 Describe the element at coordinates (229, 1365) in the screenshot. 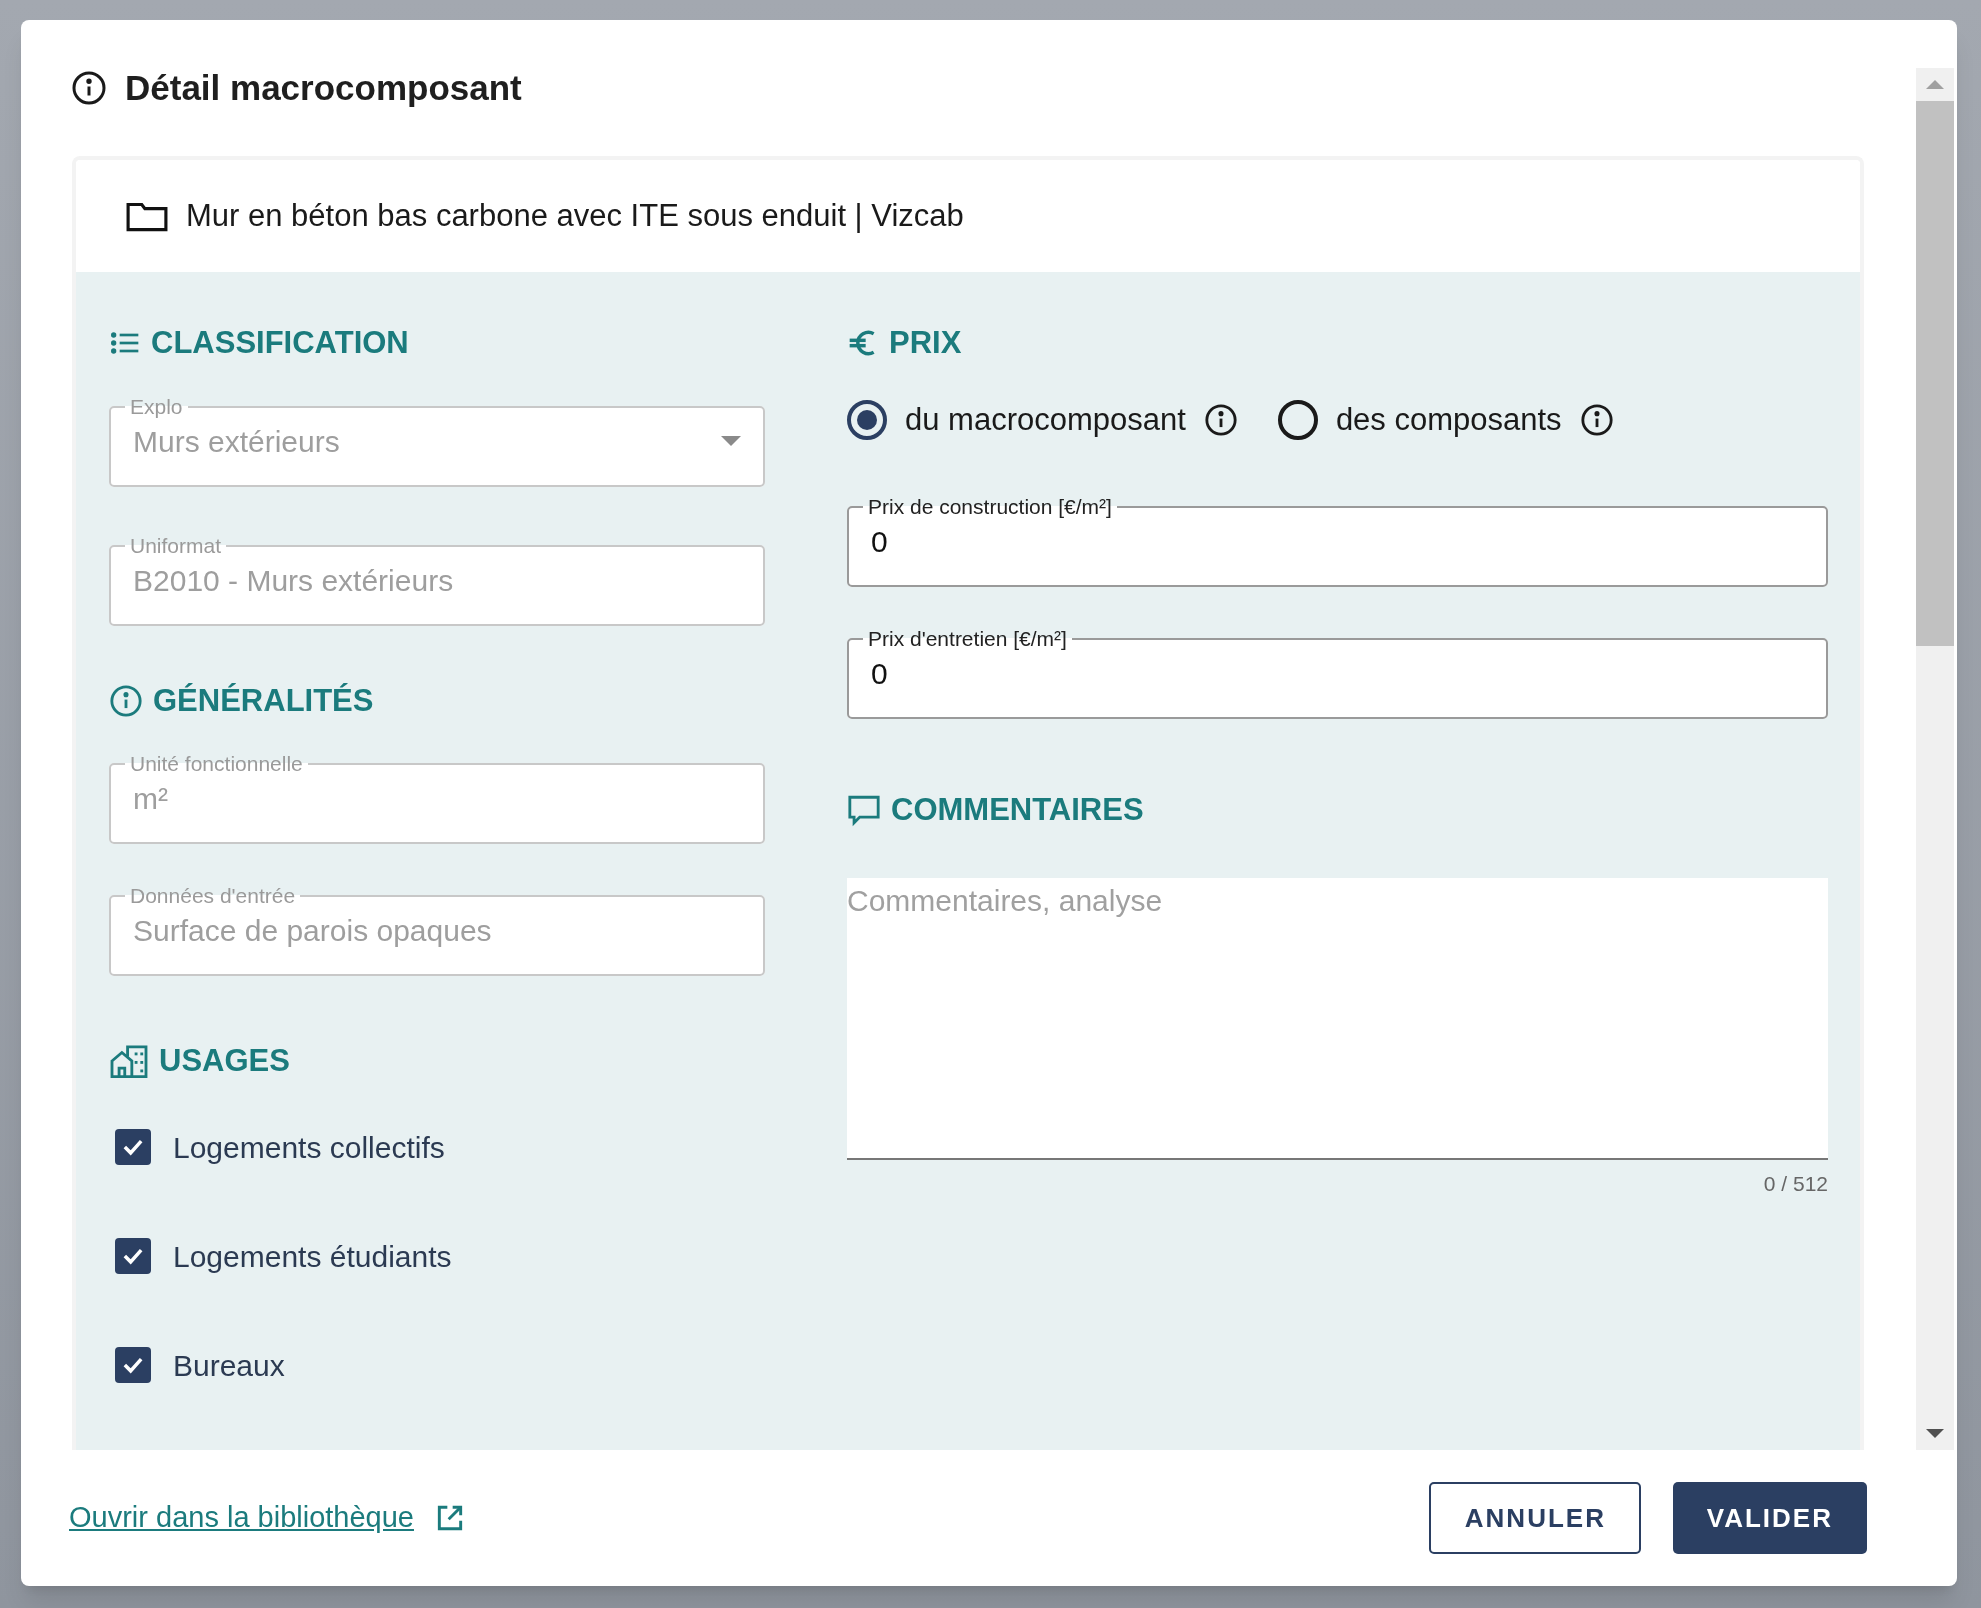

I see `checkbox-label: Bureaux` at that location.